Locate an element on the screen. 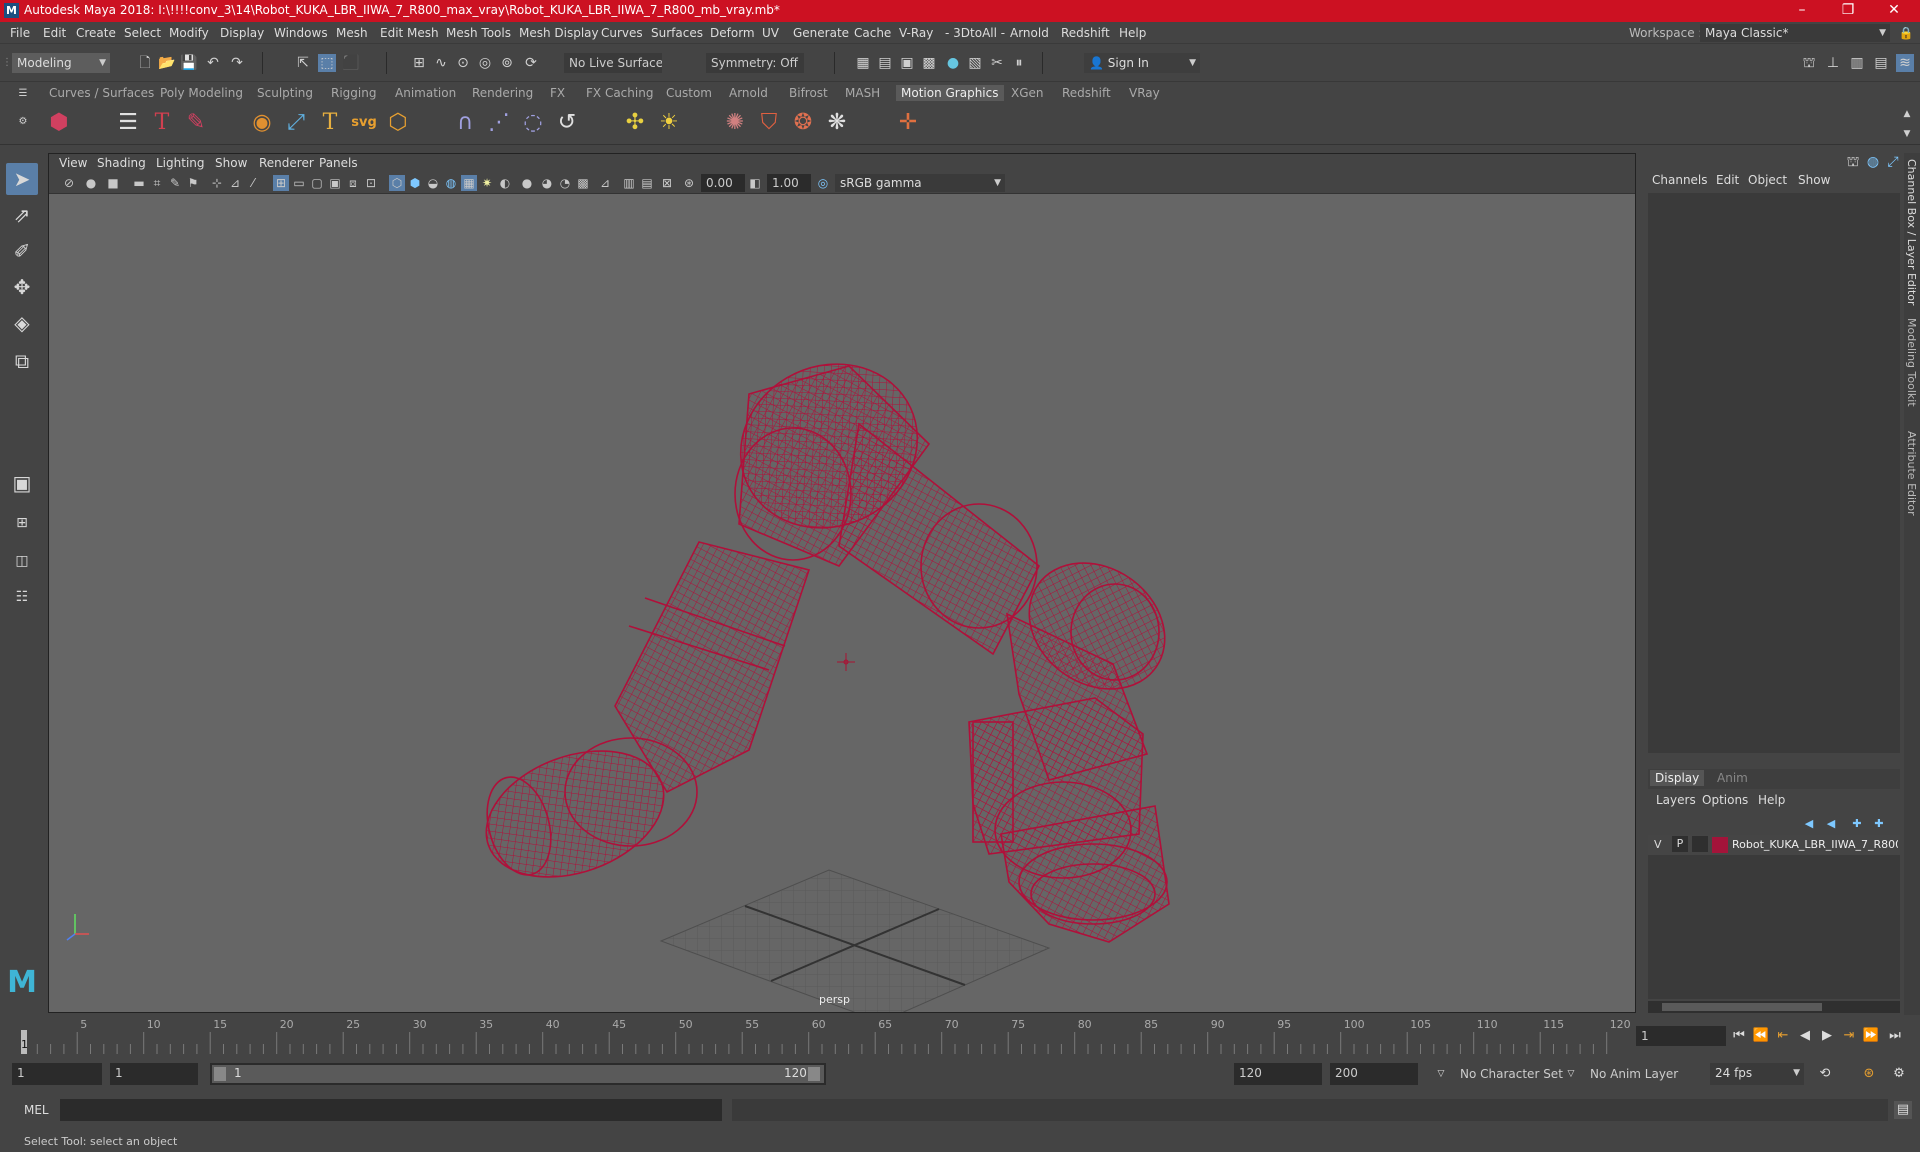 The width and height of the screenshot is (1920, 1152). menu-set-selector: Modeling ▼ is located at coordinates (61, 63).